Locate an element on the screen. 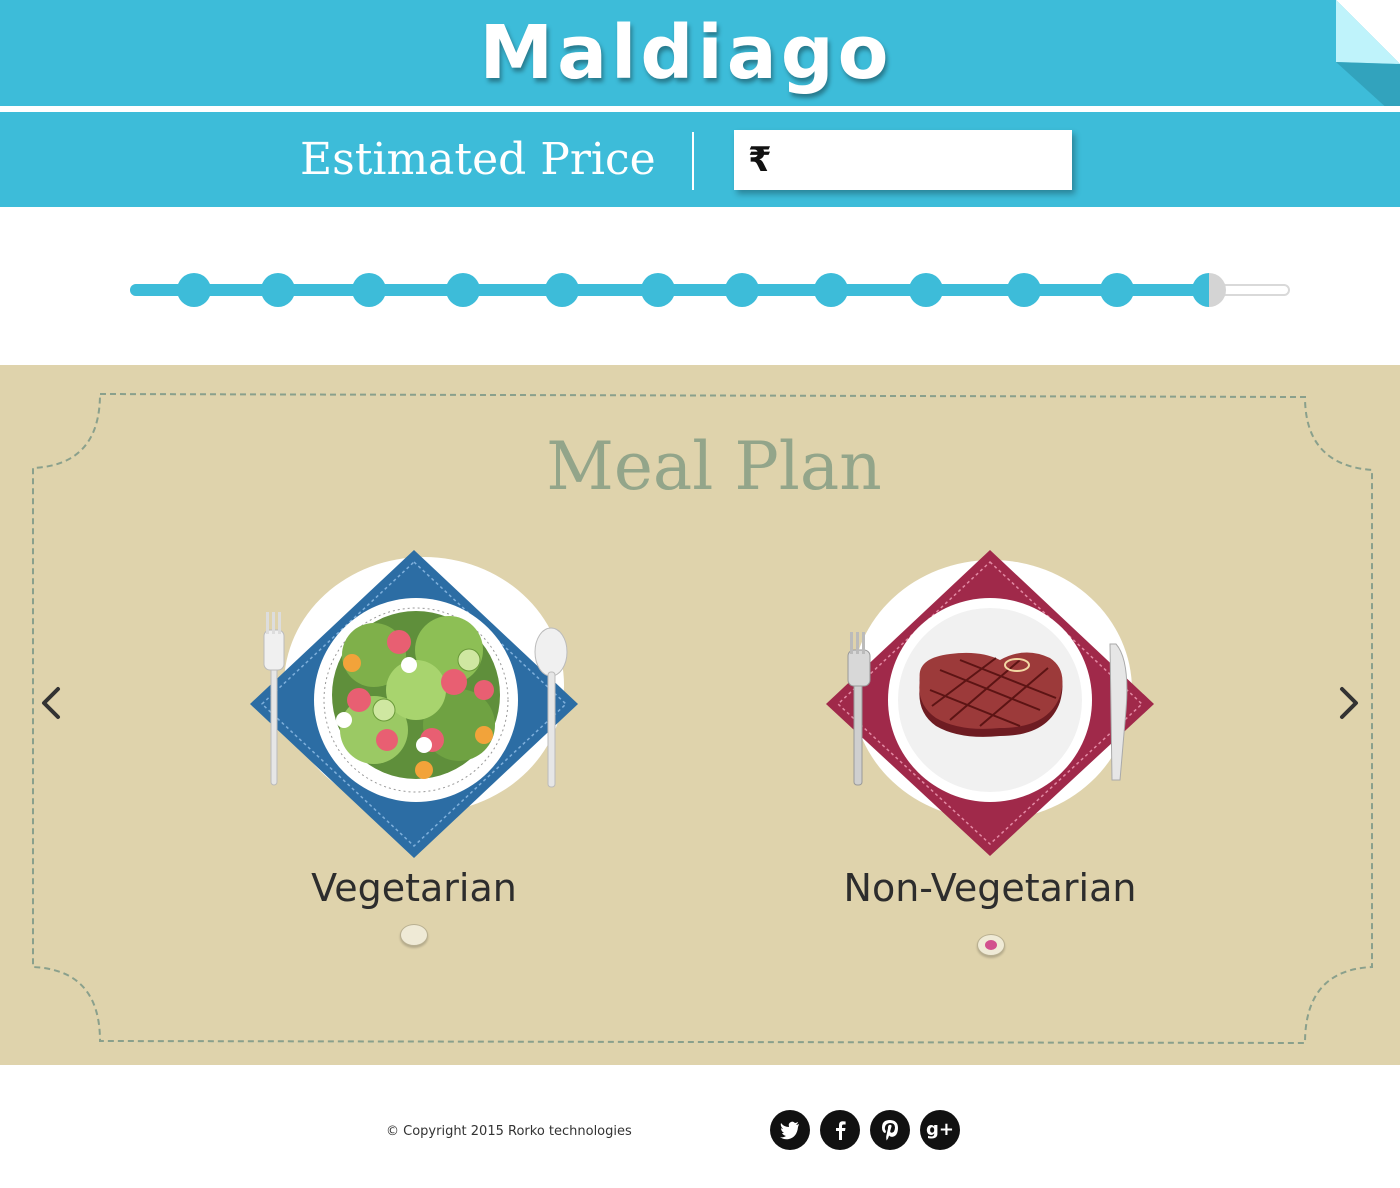  radio-vegetarian is located at coordinates (414, 935).